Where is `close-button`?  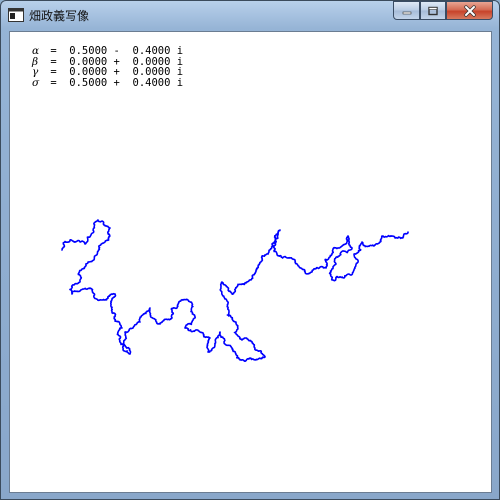 close-button is located at coordinates (469, 10).